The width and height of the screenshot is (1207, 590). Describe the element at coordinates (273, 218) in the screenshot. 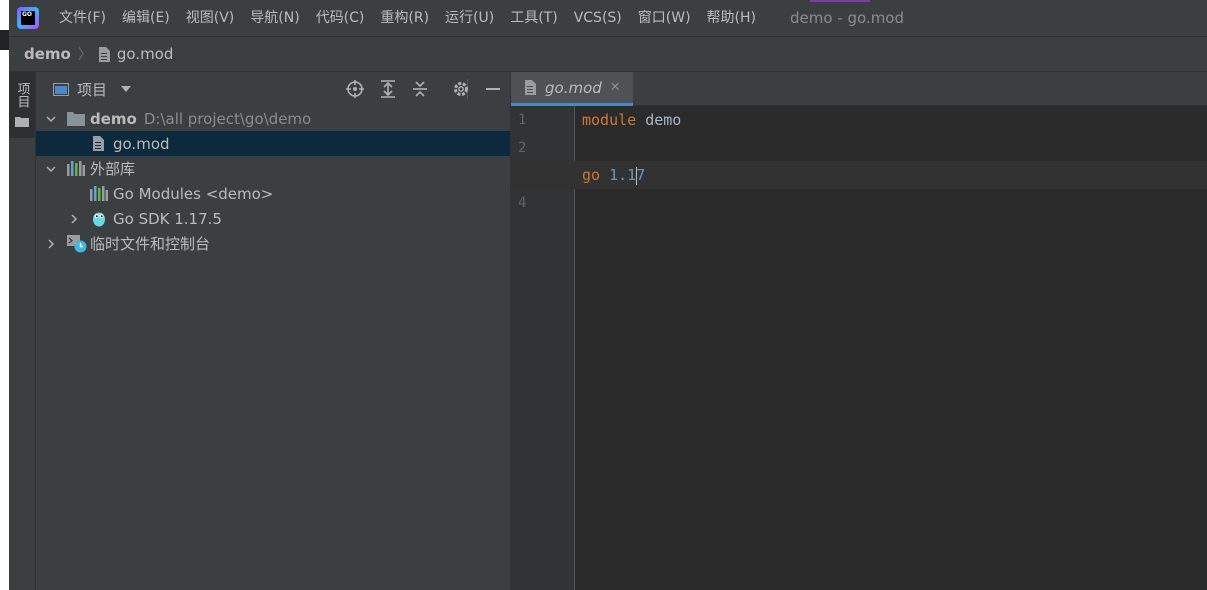

I see `tree-item-go-sdk: Go SDK 1.17.5` at that location.